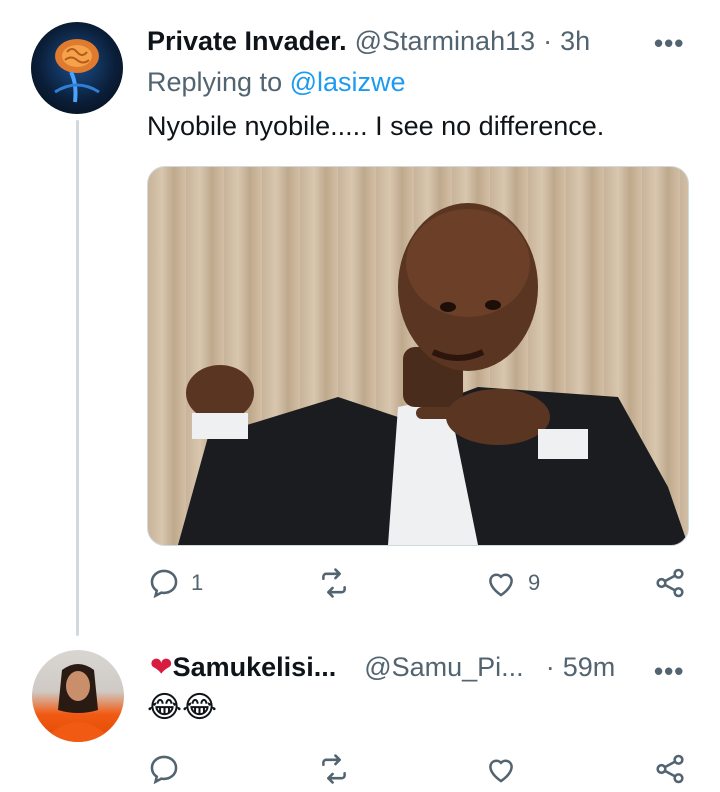 The height and width of the screenshot is (792, 720). I want to click on tweet-header: Private Invader. @Starminah13 · 3h, so click(368, 41).